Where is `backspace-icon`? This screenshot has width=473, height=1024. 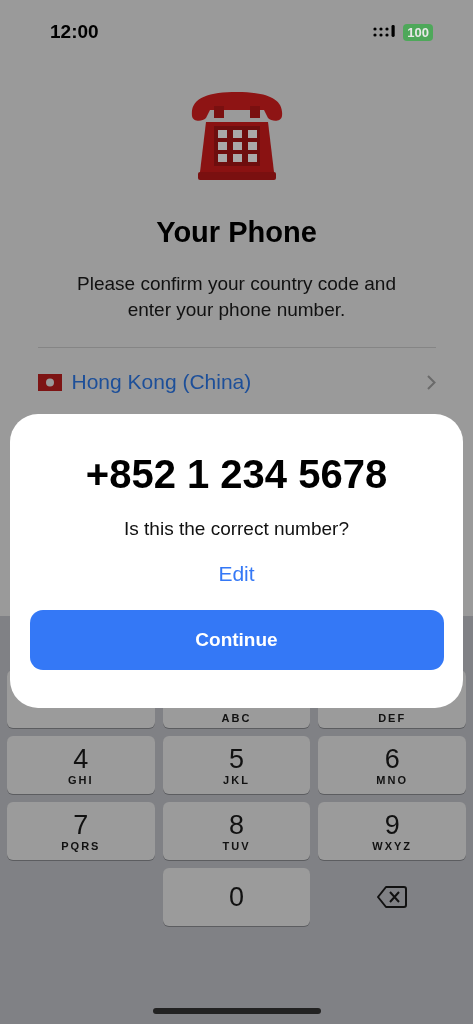 backspace-icon is located at coordinates (392, 897).